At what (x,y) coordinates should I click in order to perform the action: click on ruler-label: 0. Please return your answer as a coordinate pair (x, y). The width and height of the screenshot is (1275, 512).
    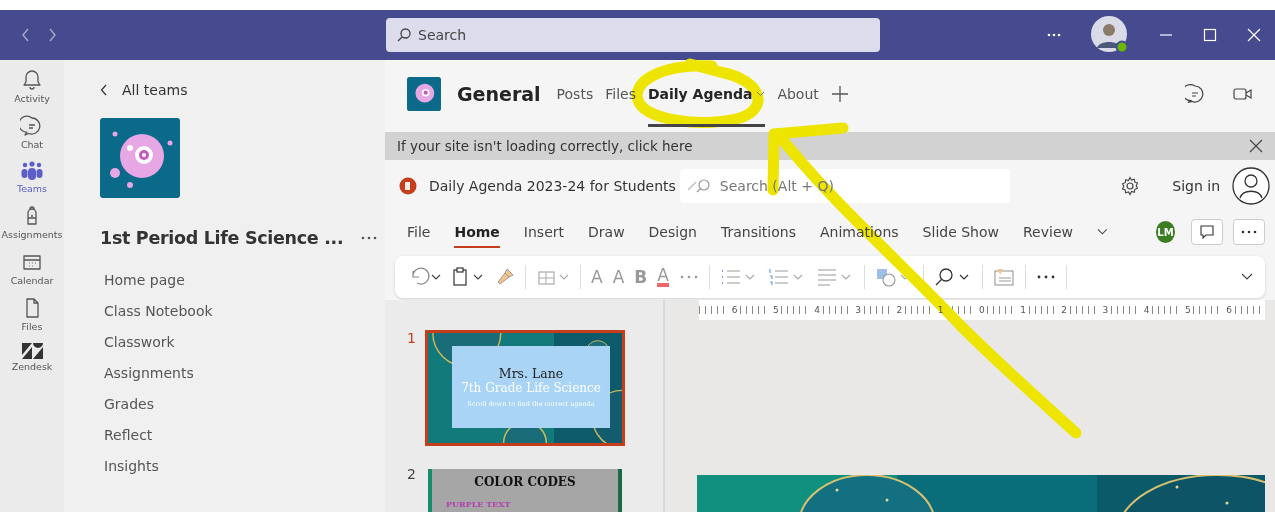
    Looking at the image, I should click on (981, 310).